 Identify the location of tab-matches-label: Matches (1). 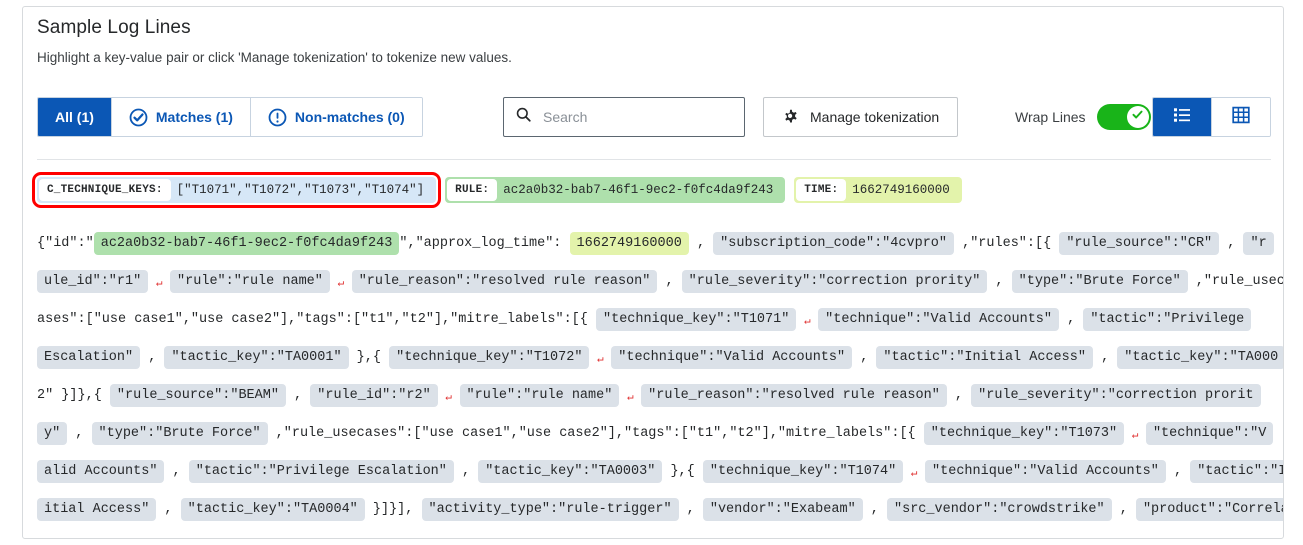
(194, 117).